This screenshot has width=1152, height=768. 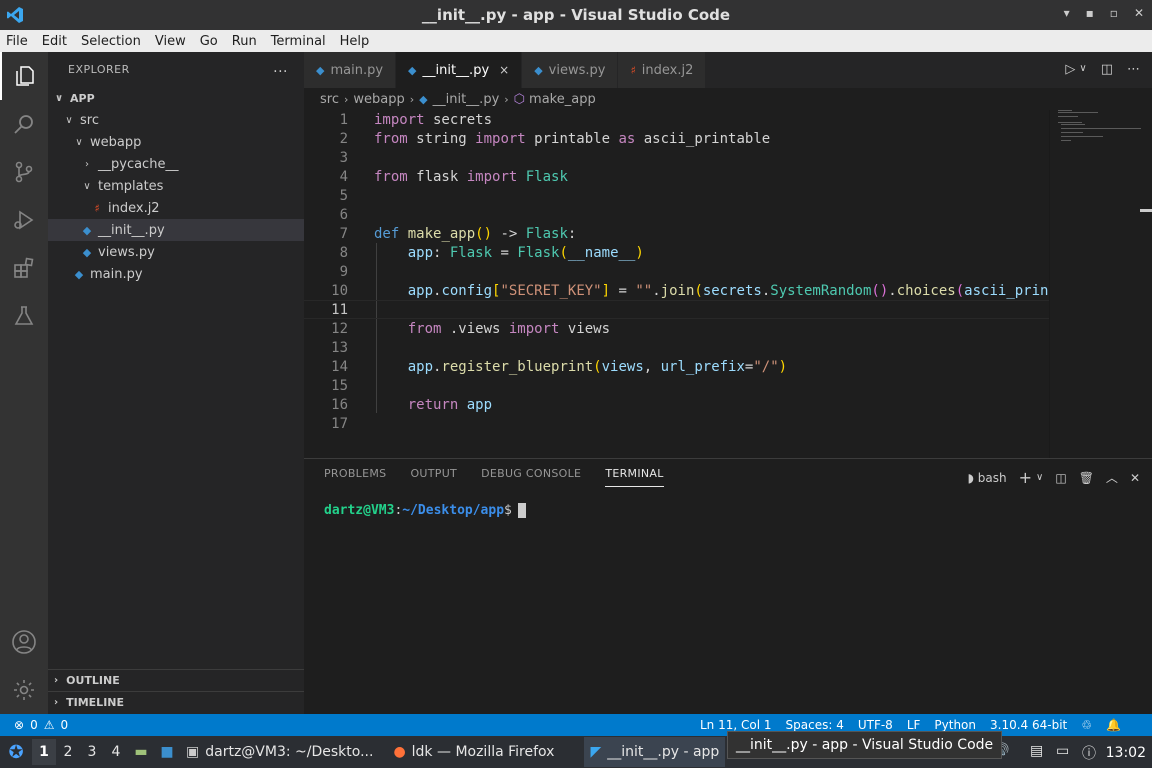 What do you see at coordinates (508, 510) in the screenshot?
I see `prompt-symbol: $` at bounding box center [508, 510].